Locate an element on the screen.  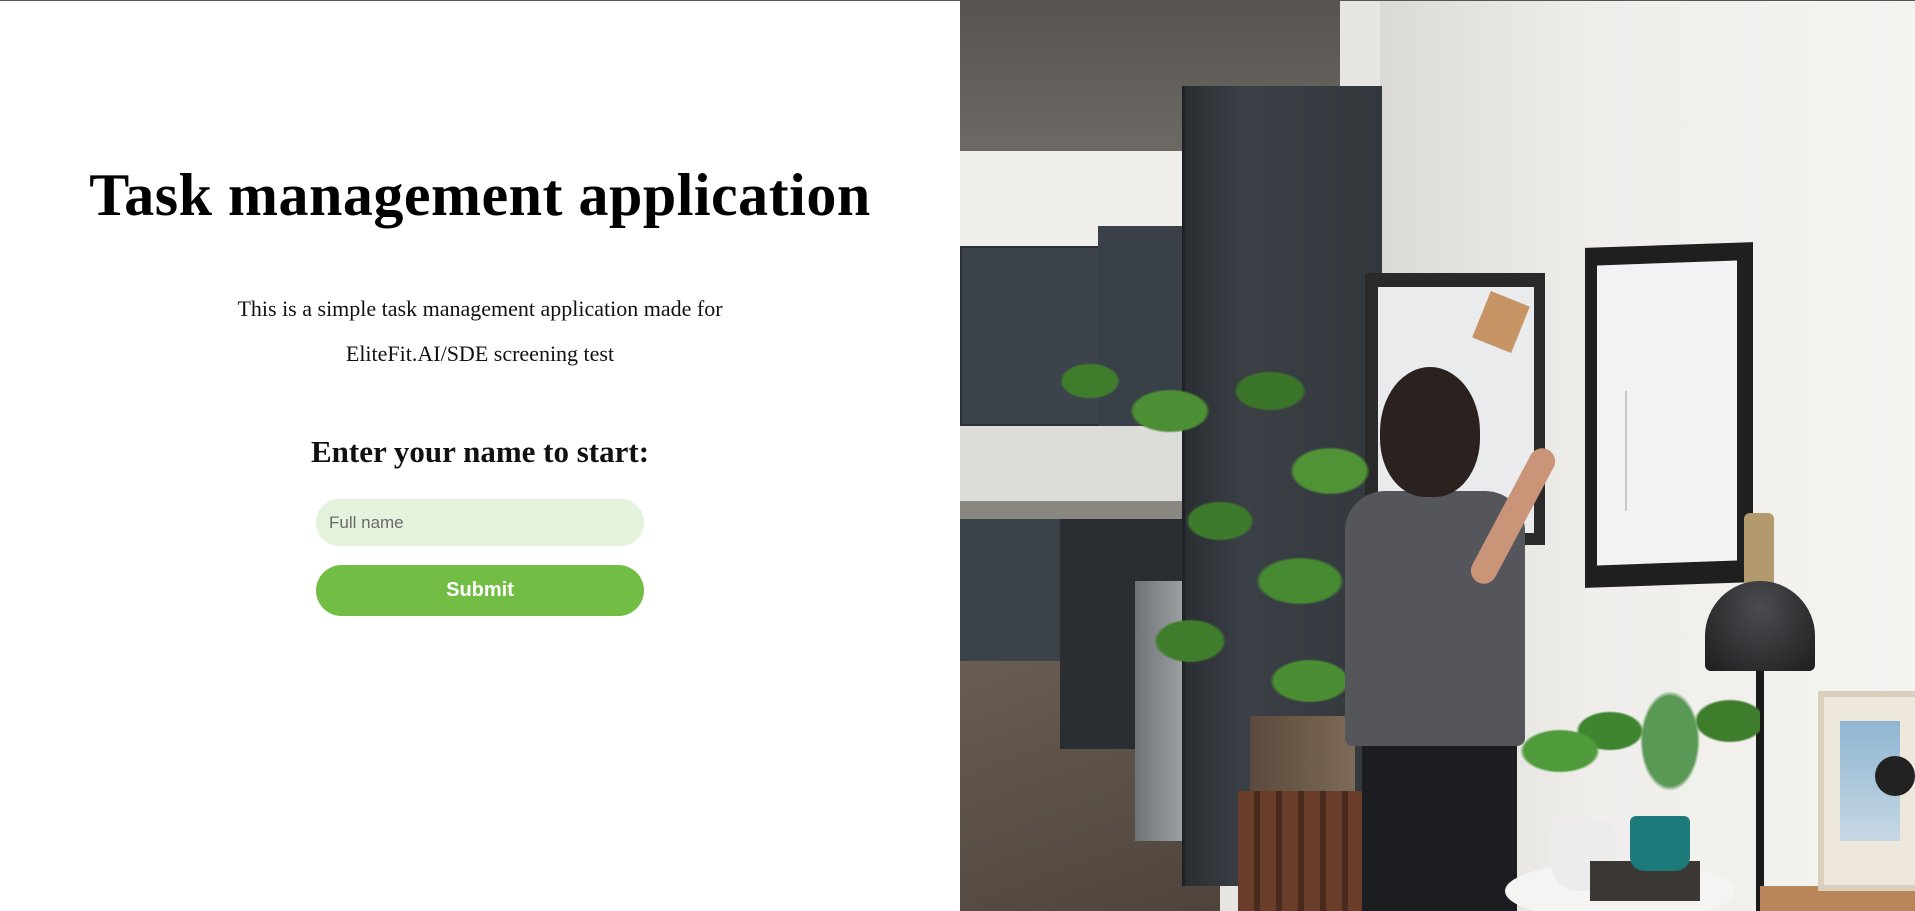
name-prompt: Enter your name to start: is located at coordinates (480, 451).